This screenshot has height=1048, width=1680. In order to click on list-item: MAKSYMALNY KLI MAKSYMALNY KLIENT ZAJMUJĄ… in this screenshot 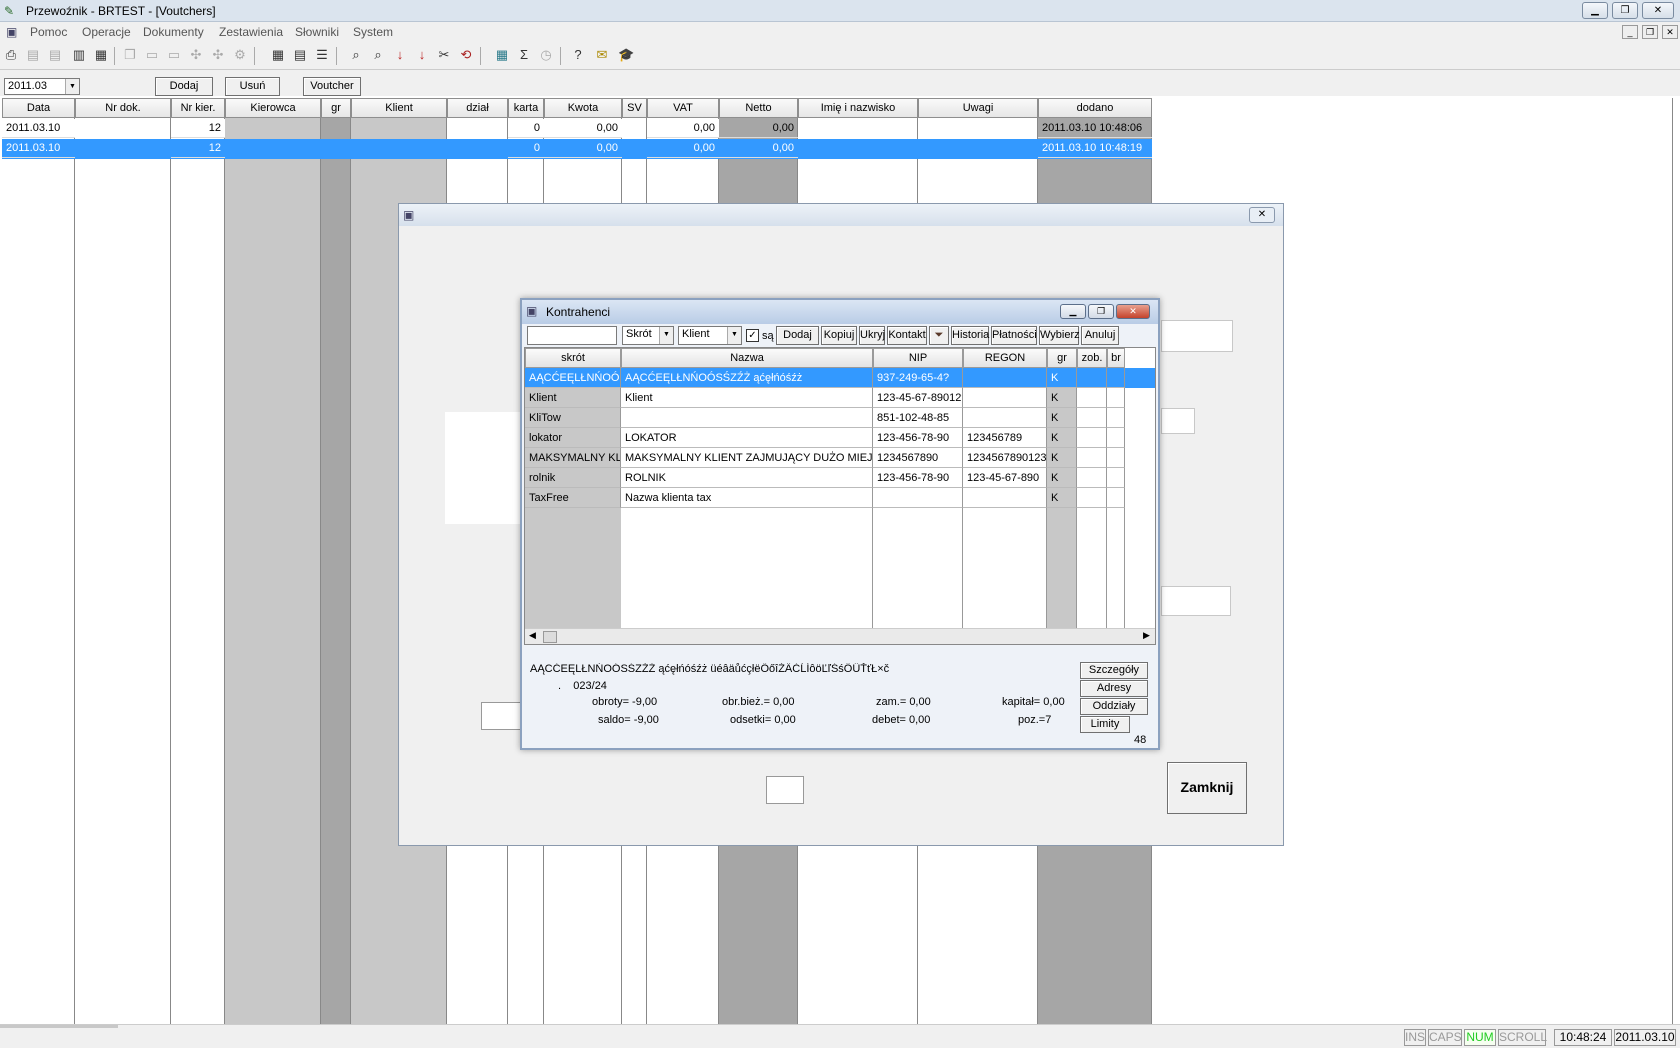, I will do `click(840, 458)`.